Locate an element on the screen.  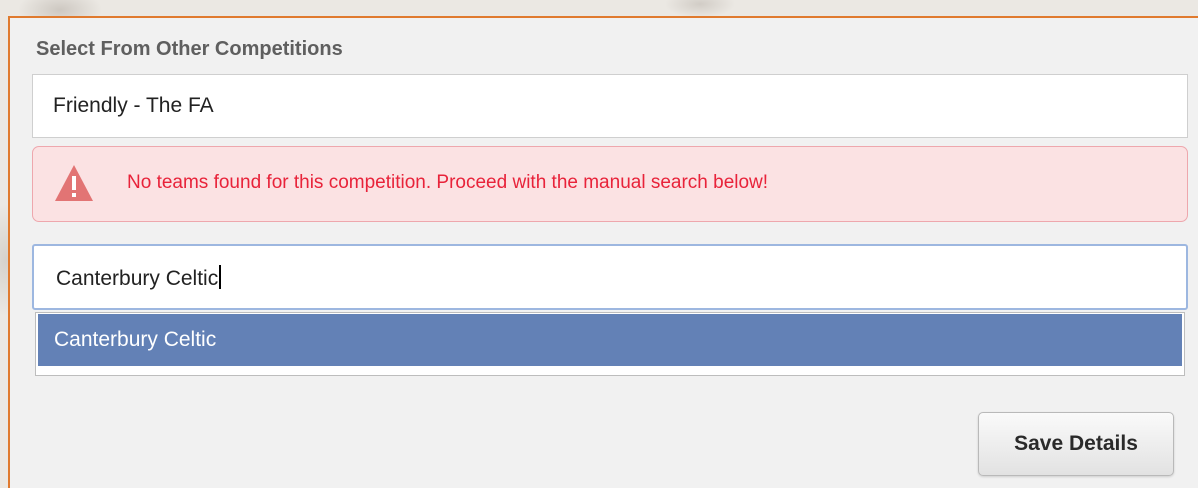
section-label: Select From Other Competitions is located at coordinates (189, 49).